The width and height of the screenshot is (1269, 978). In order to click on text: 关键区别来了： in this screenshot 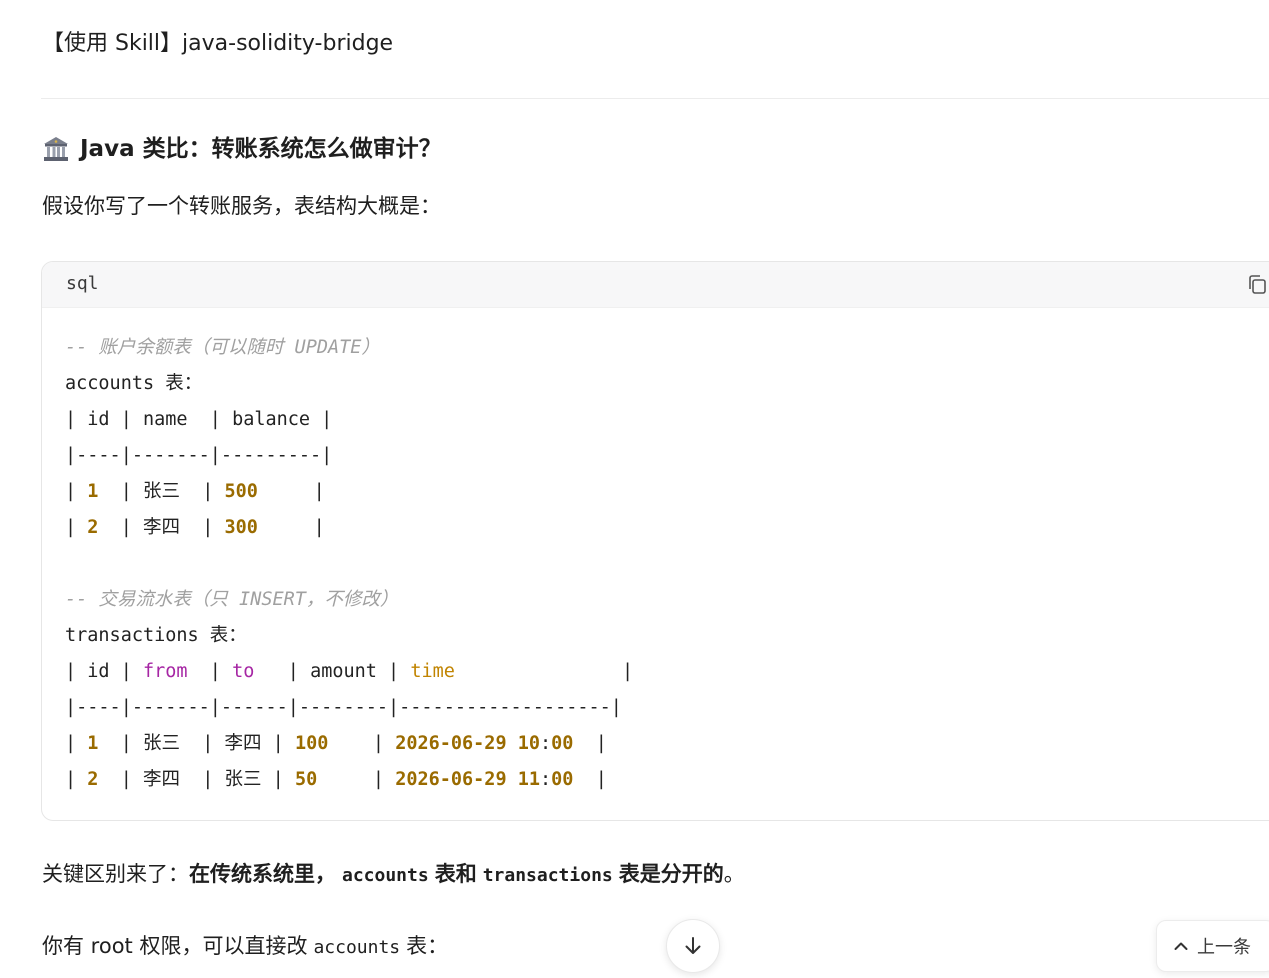, I will do `click(115, 874)`.